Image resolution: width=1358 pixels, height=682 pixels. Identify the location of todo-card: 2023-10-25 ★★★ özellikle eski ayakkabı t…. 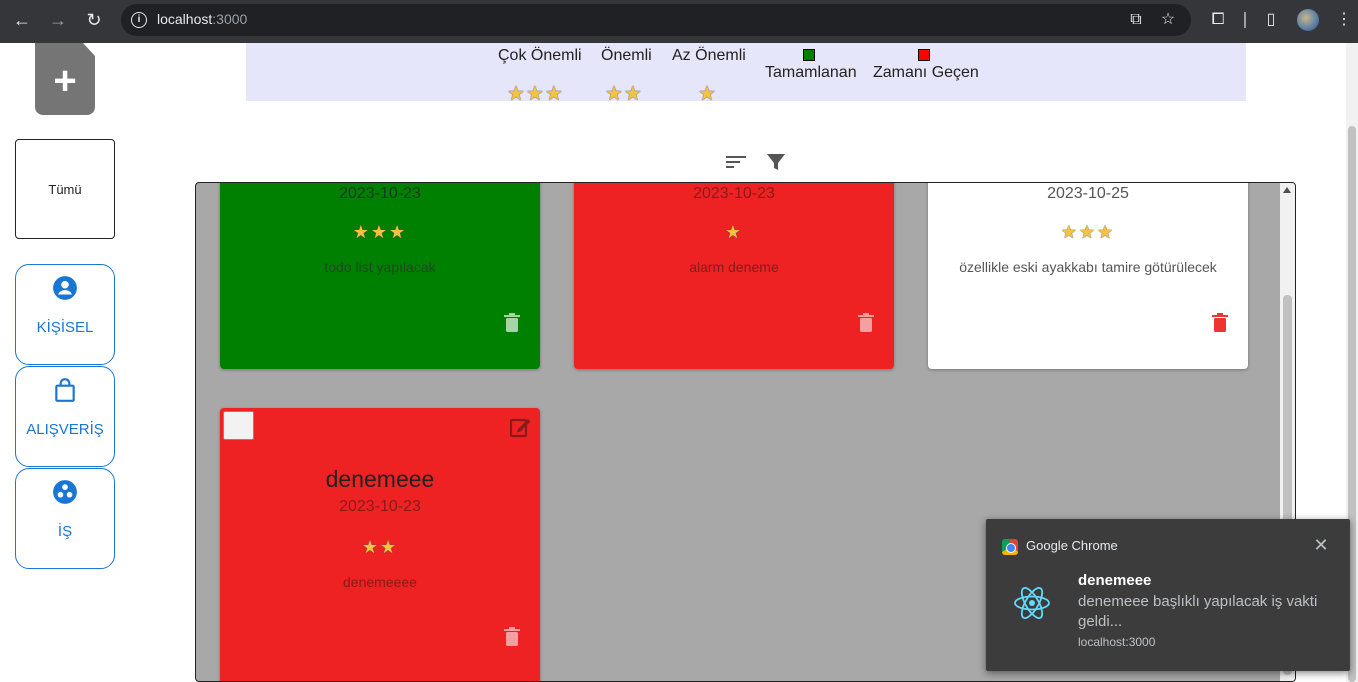
(1088, 276).